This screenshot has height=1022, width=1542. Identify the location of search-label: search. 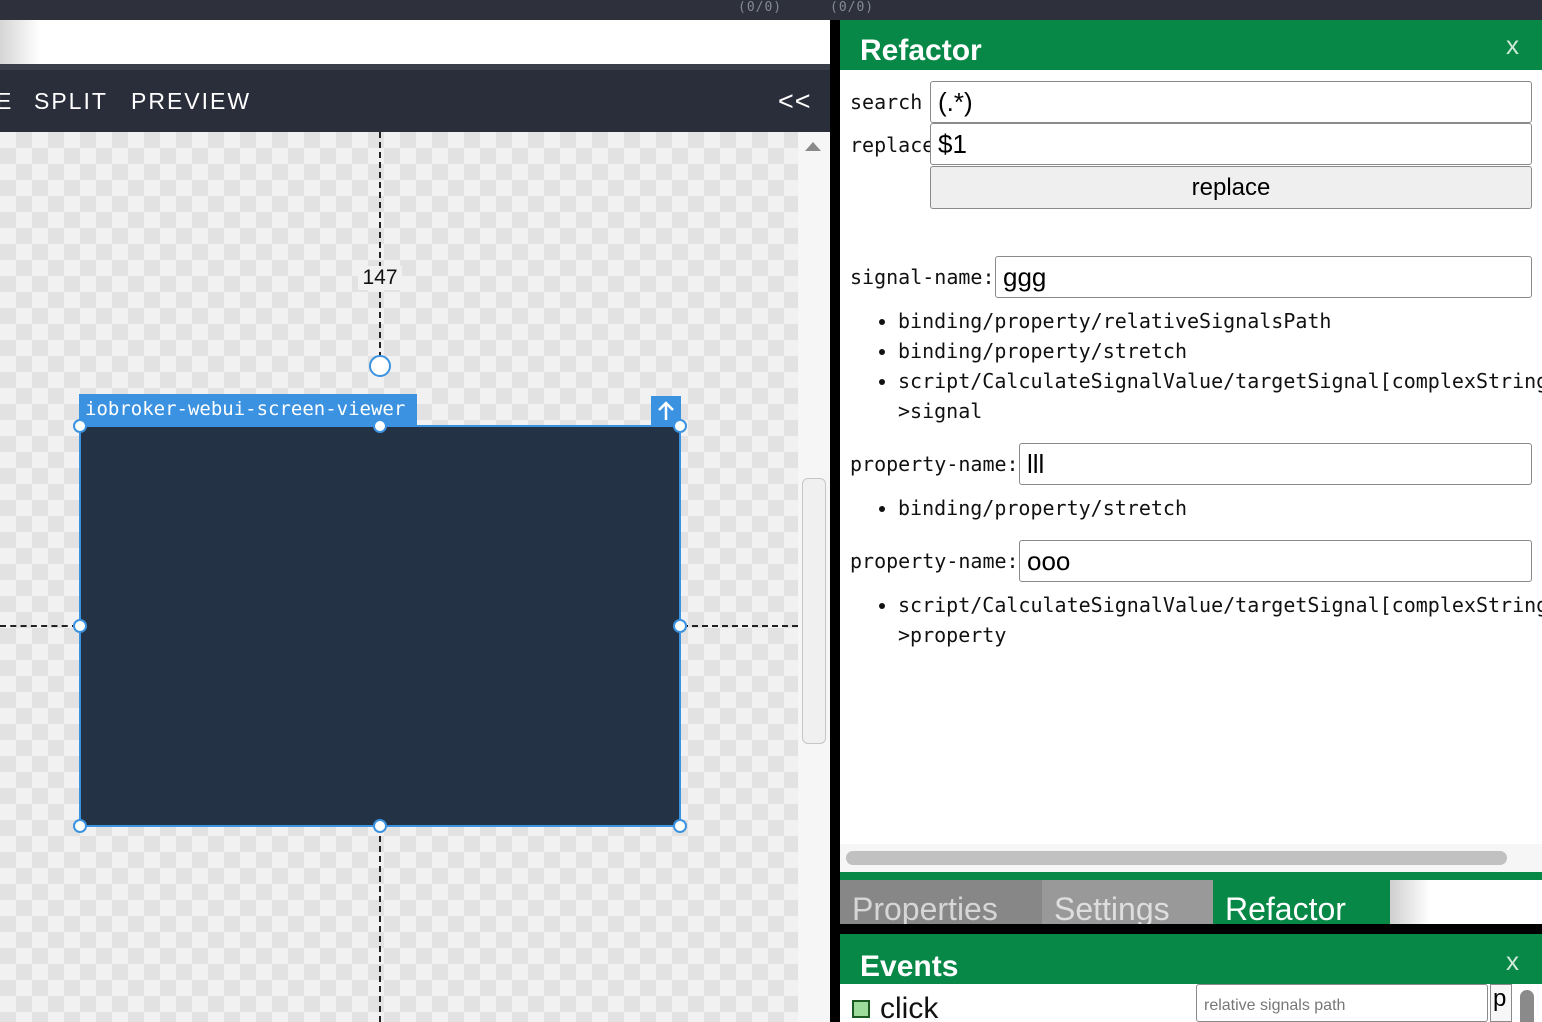
(886, 102).